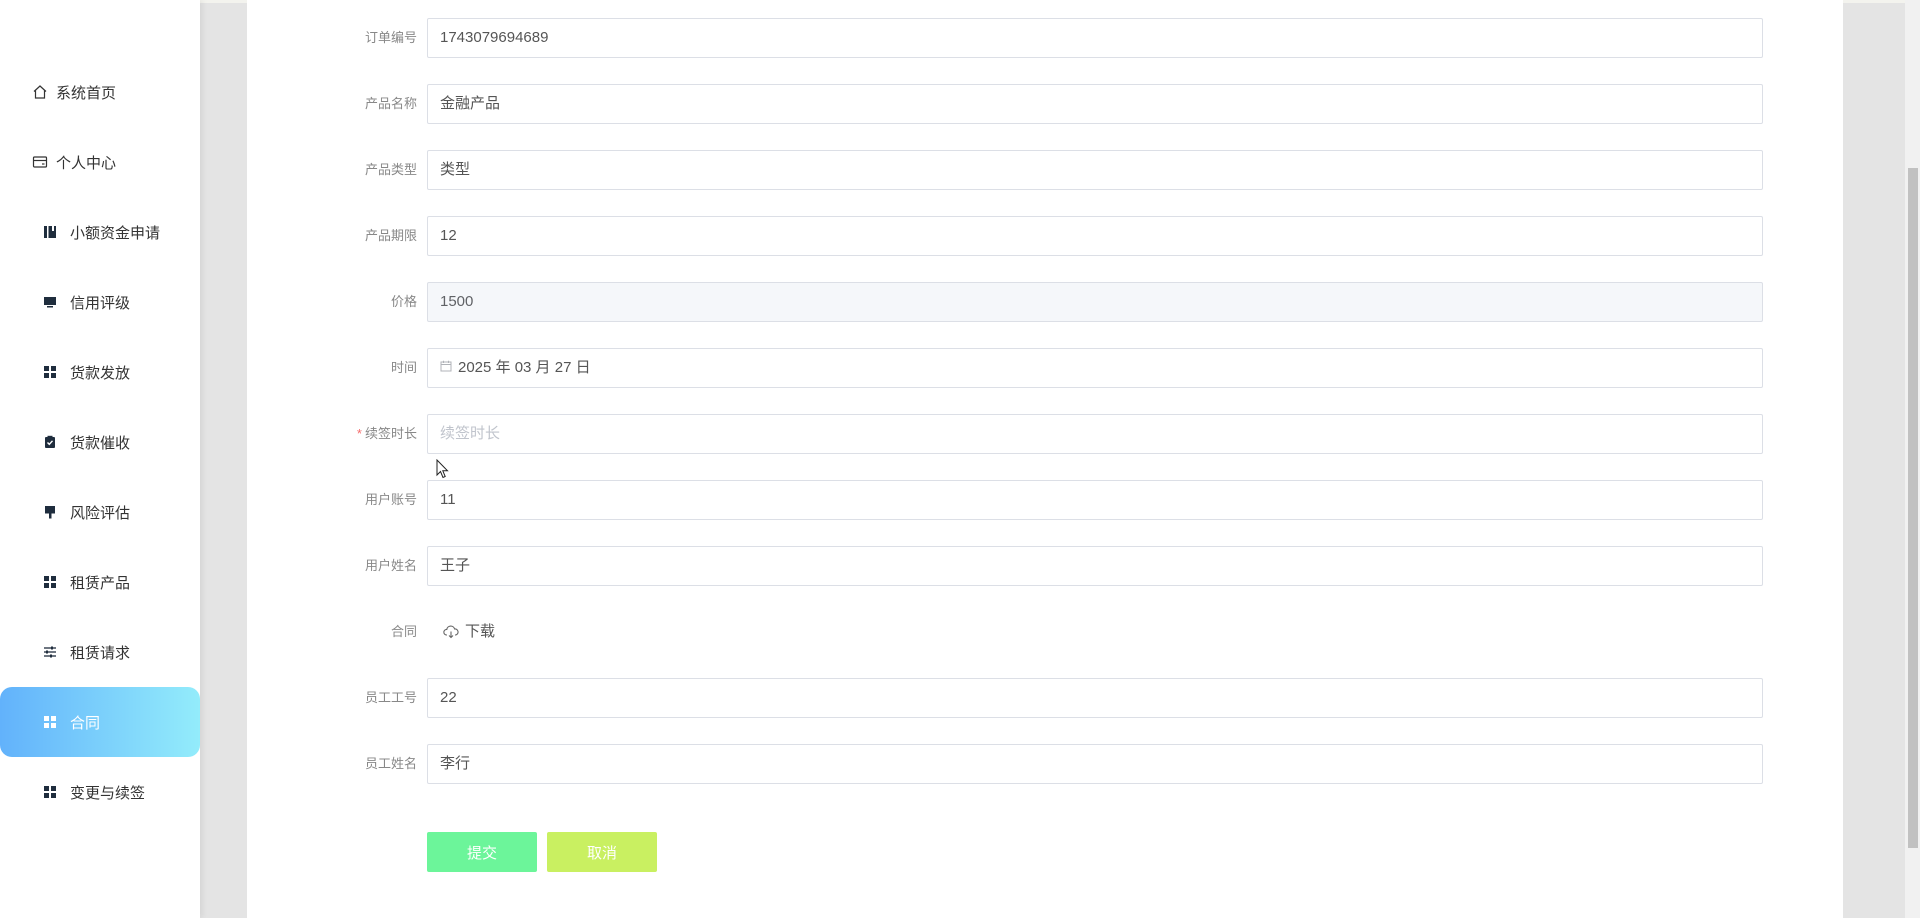 This screenshot has width=1920, height=918. Describe the element at coordinates (86, 163) in the screenshot. I see `sidebar-item-label: 个人中心` at that location.